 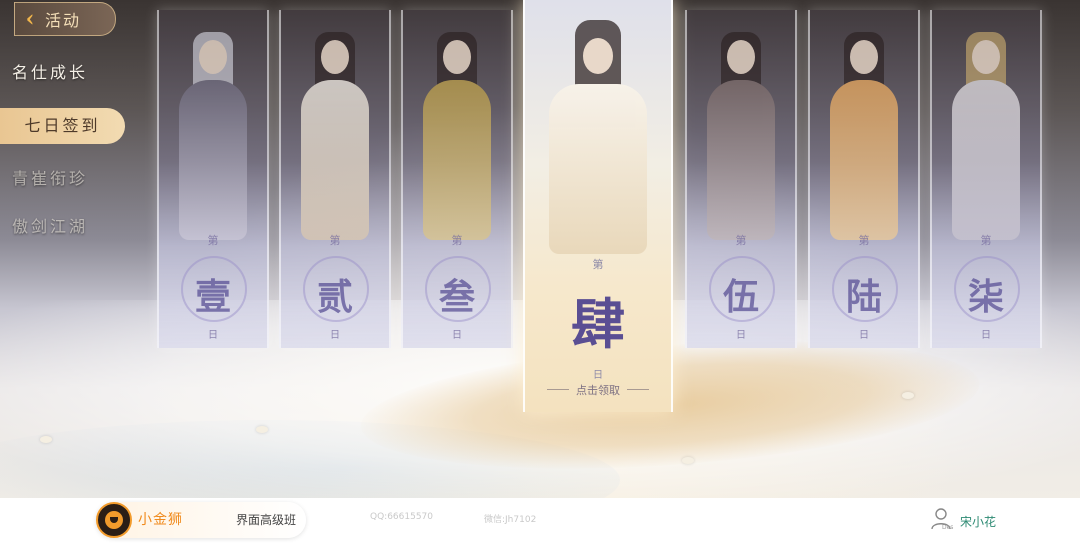 What do you see at coordinates (212, 297) in the screenshot?
I see `day-number: 壹` at bounding box center [212, 297].